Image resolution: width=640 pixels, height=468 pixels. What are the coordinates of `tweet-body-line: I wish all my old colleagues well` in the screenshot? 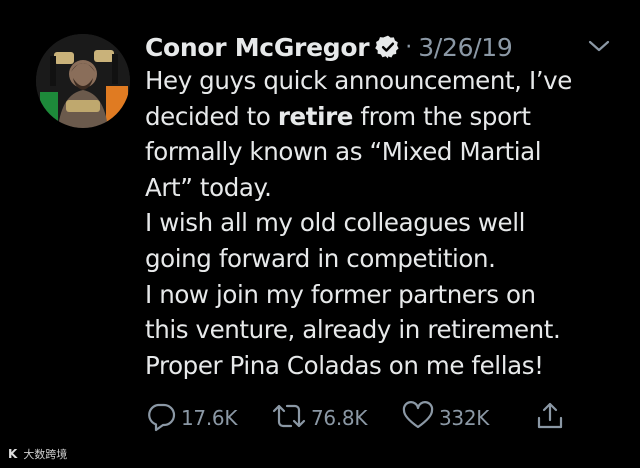 It's located at (335, 223).